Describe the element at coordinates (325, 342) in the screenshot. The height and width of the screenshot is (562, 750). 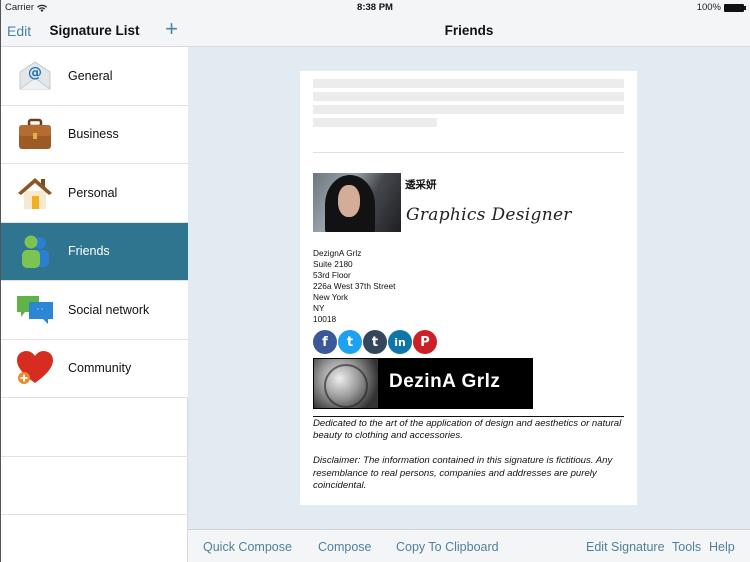
I see `facebook-icon: f` at that location.